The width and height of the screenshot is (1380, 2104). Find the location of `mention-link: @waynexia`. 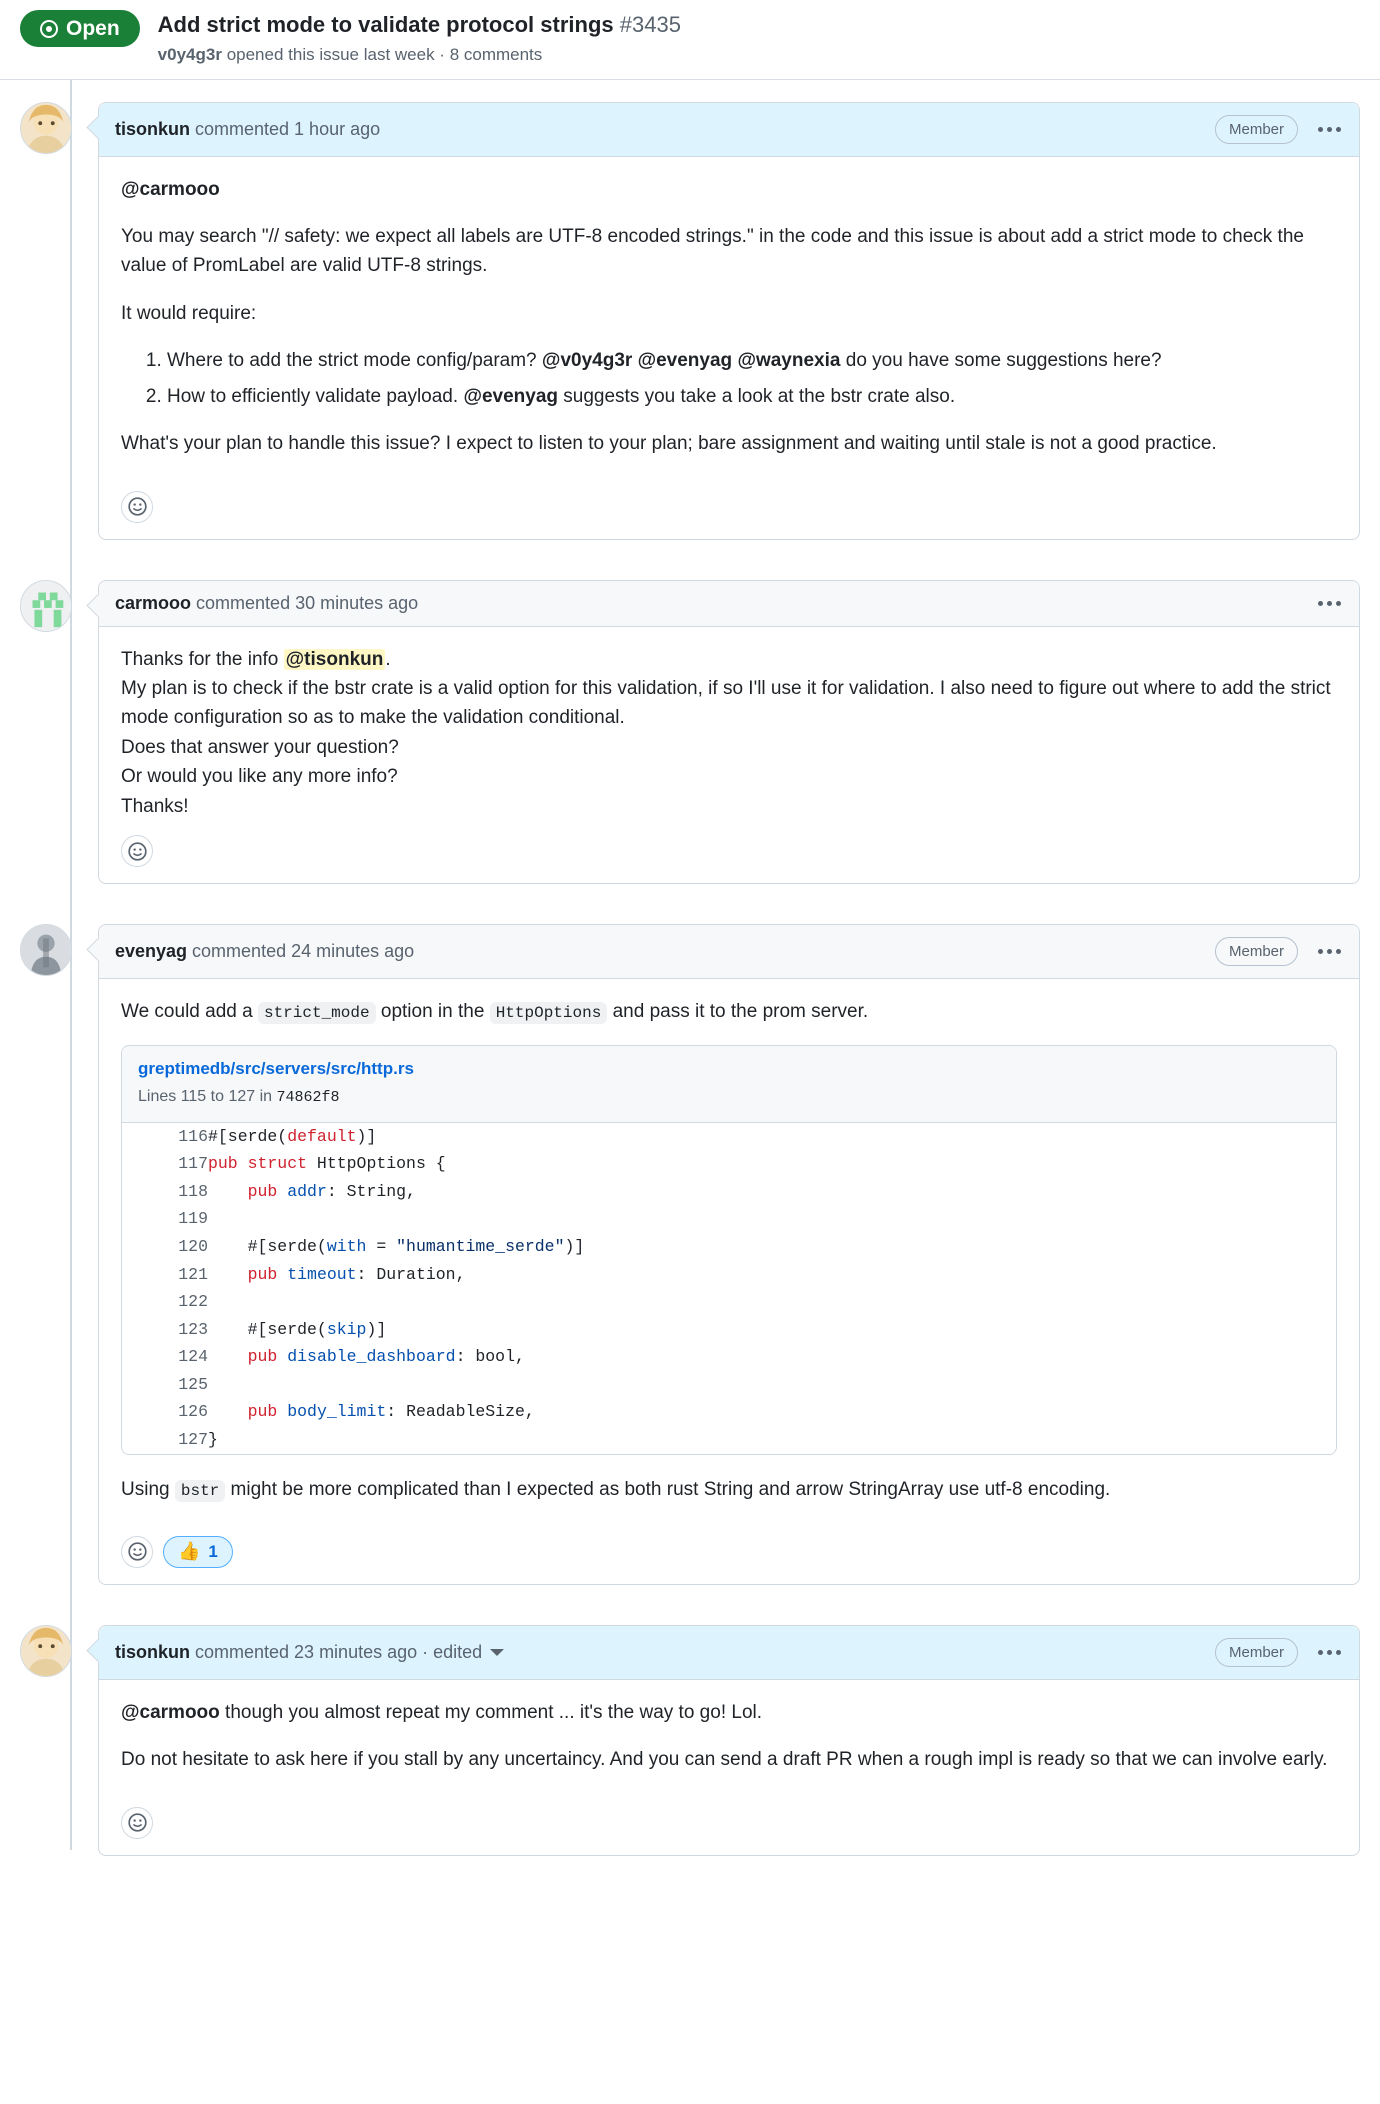

mention-link: @waynexia is located at coordinates (788, 360).